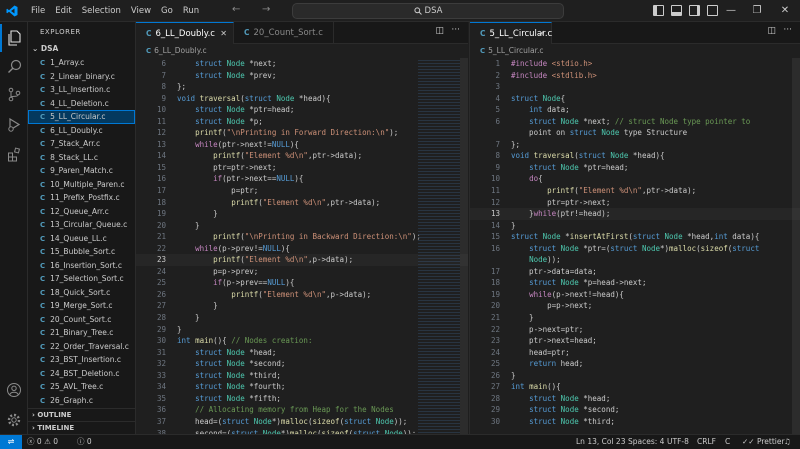  I want to click on code-line: 5 int data;, so click(635, 110).